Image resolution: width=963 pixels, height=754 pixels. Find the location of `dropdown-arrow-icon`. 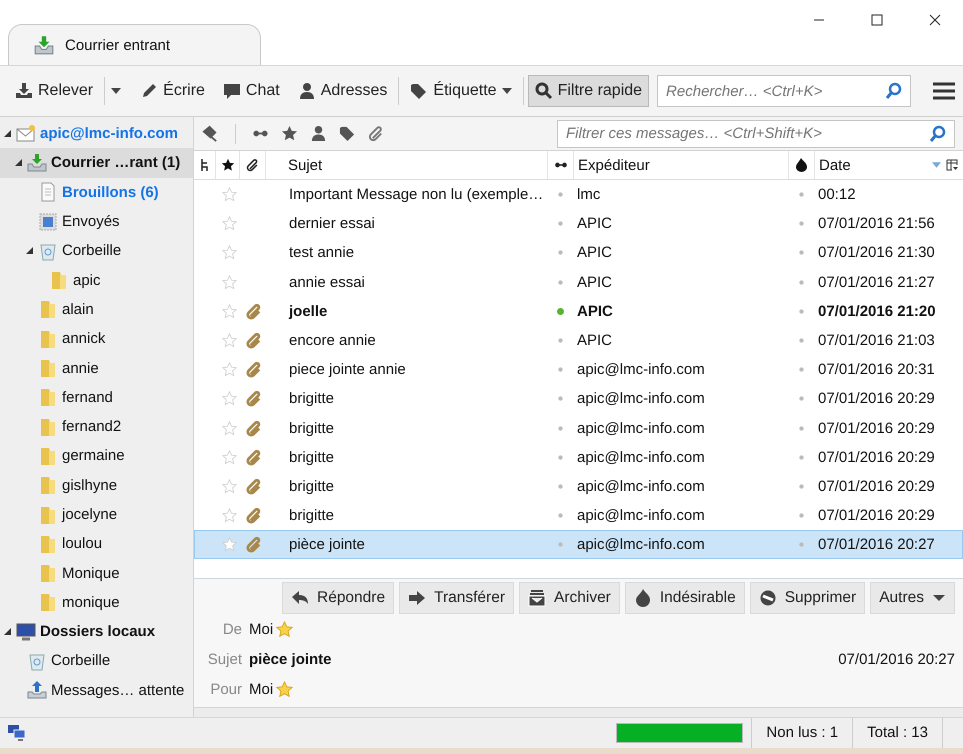

dropdown-arrow-icon is located at coordinates (116, 91).